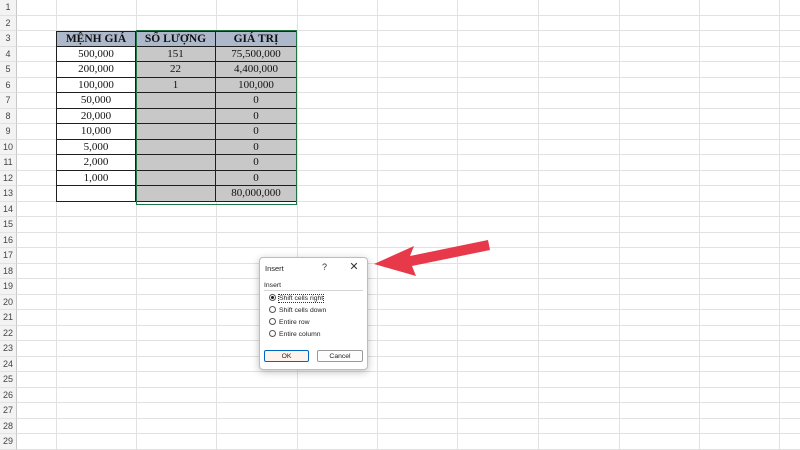 This screenshot has height=450, width=800. I want to click on table-cell: 50,000, so click(96, 101).